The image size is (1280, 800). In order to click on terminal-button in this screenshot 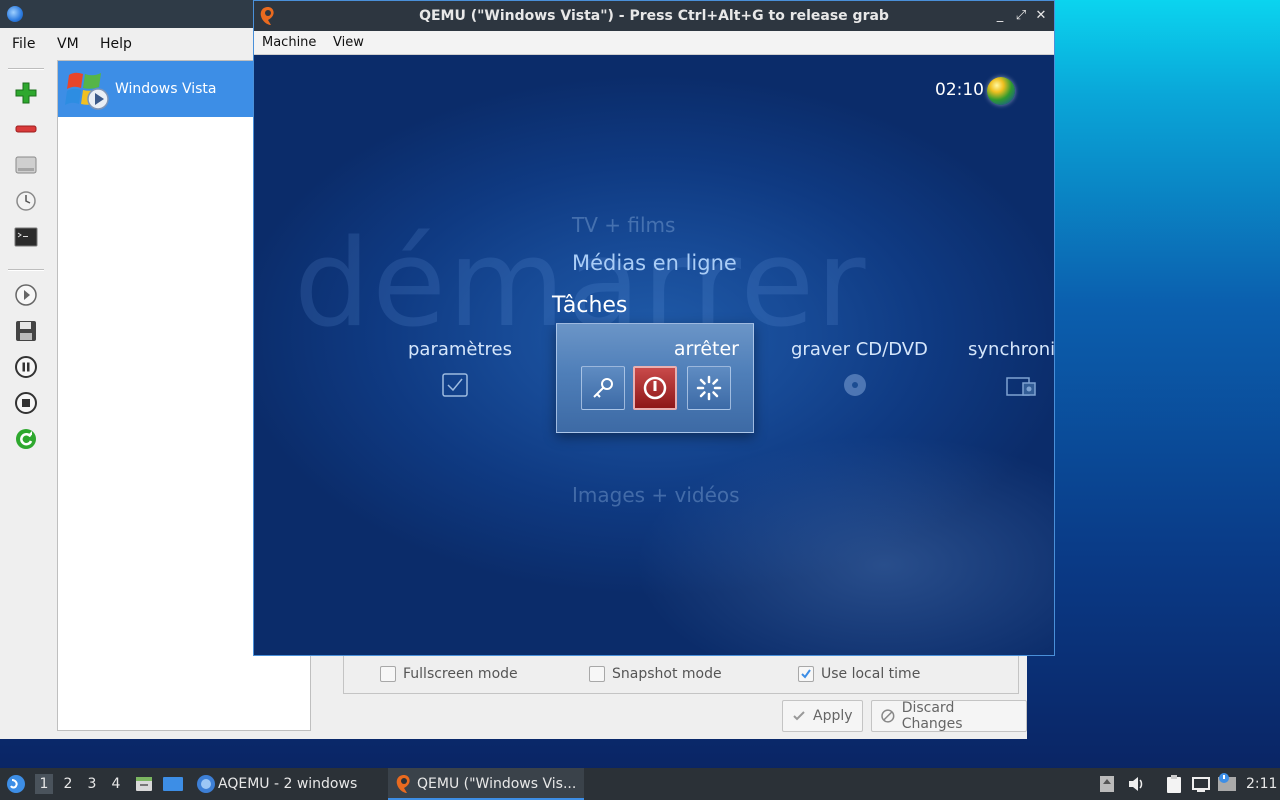, I will do `click(26, 237)`.